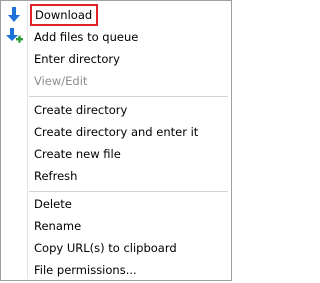  Describe the element at coordinates (58, 226) in the screenshot. I see `menu-item-label: Rename` at that location.